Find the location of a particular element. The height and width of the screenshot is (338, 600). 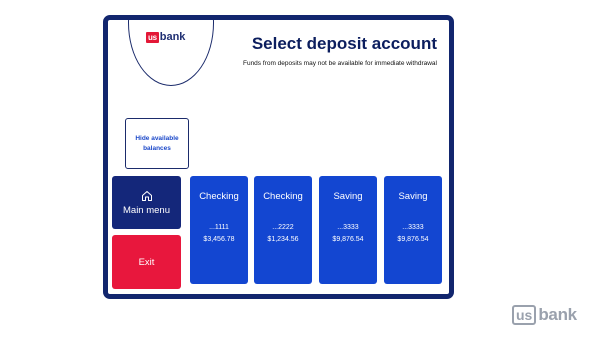

watermark-logo: us bank is located at coordinates (544, 315).